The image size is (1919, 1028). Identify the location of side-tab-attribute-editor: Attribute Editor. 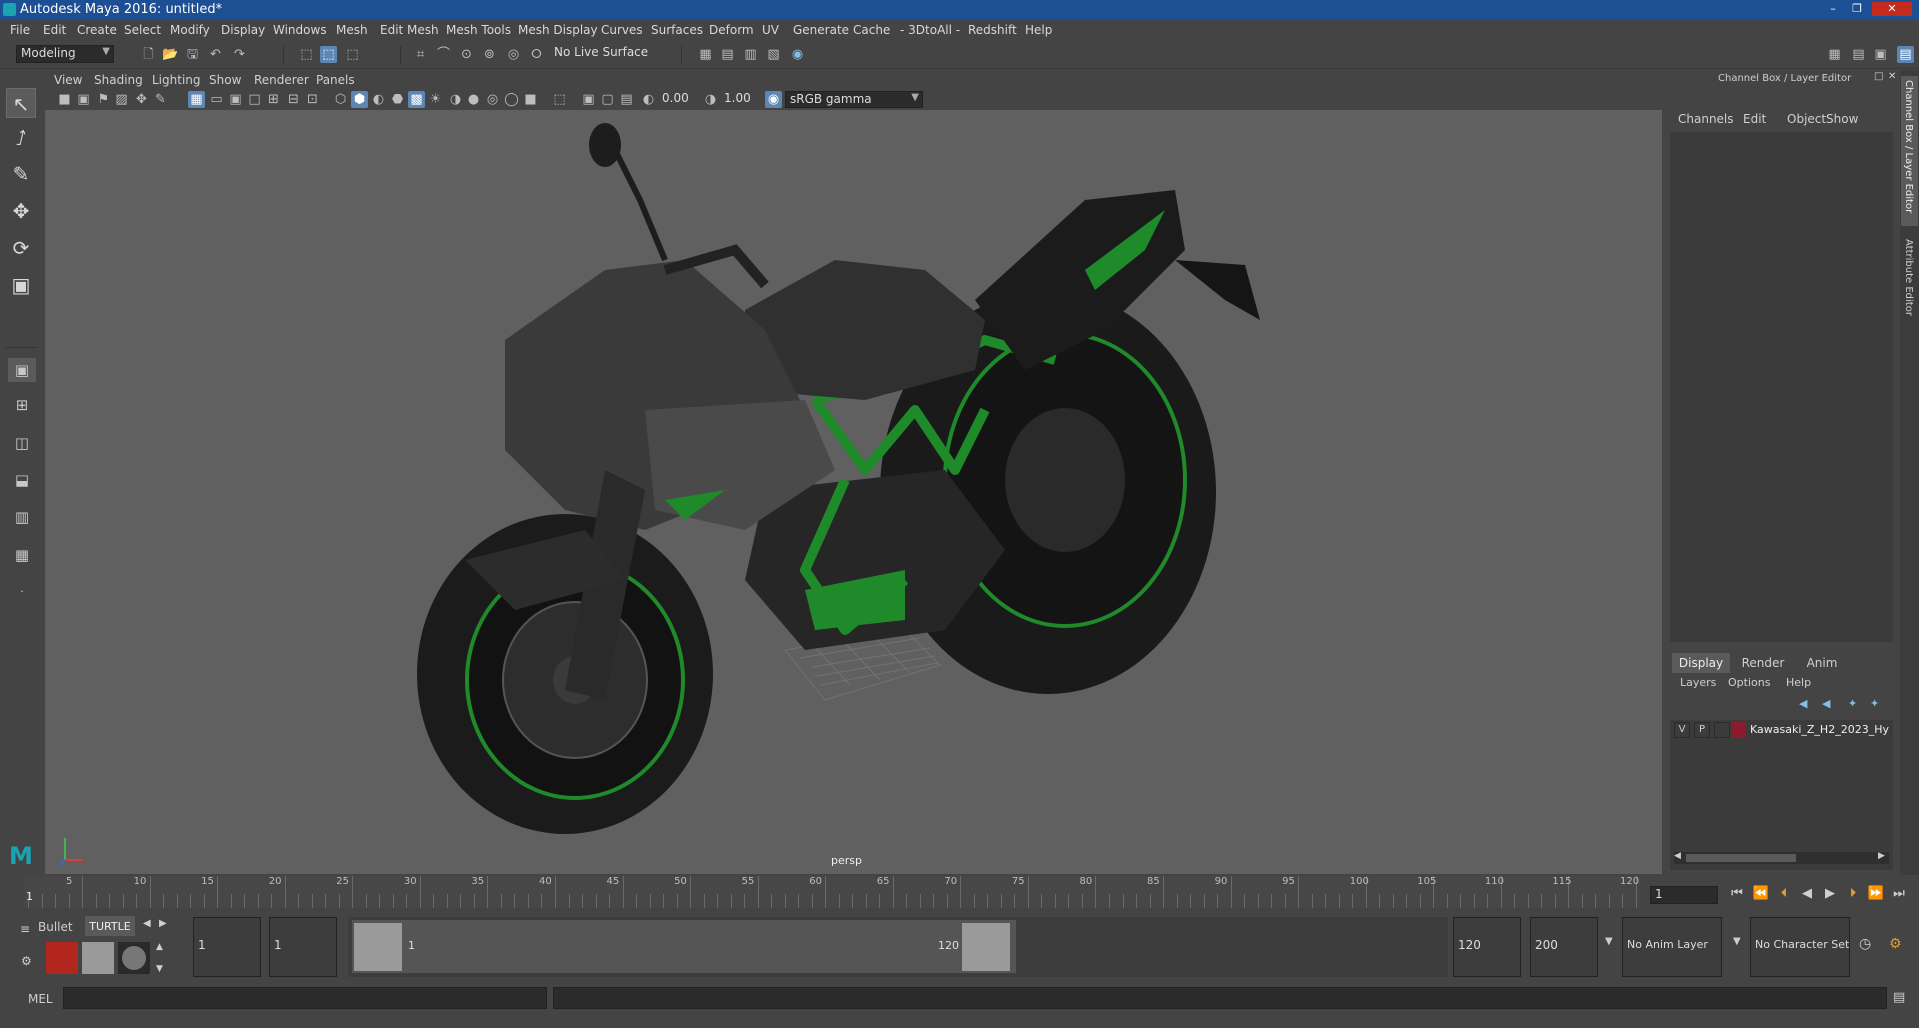
(1909, 287).